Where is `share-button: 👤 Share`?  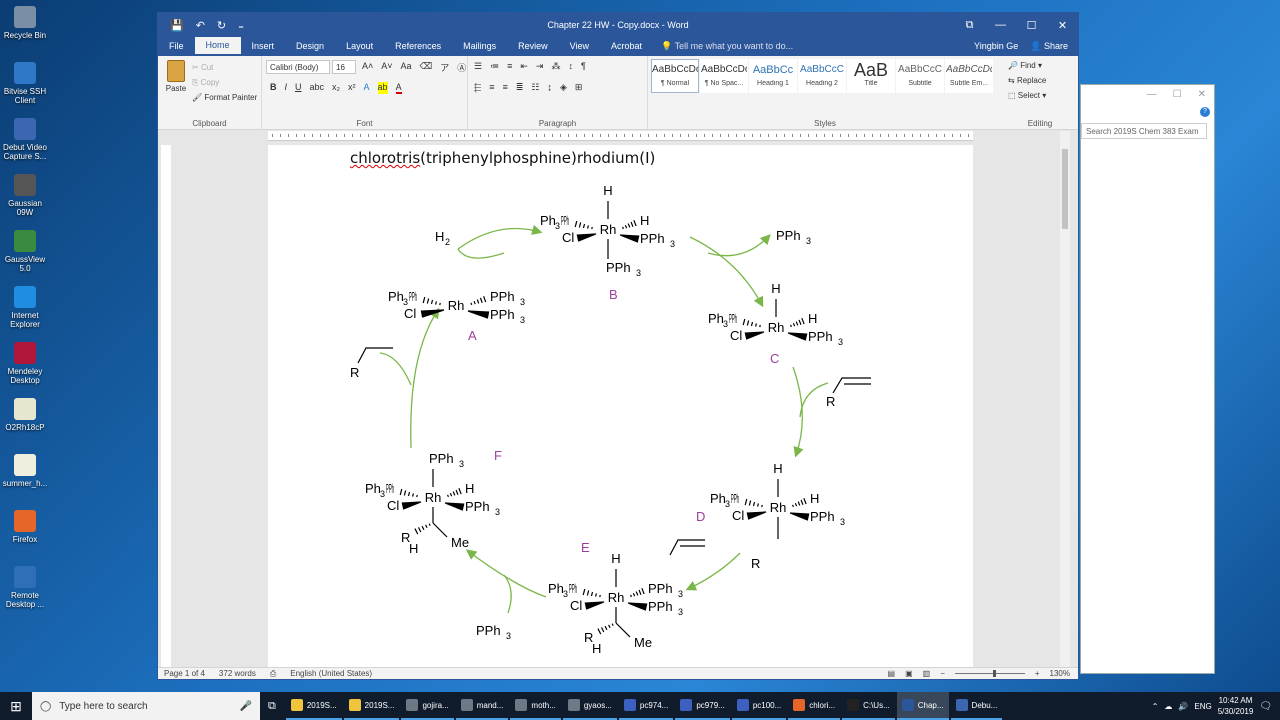
share-button: 👤 Share is located at coordinates (1049, 46).